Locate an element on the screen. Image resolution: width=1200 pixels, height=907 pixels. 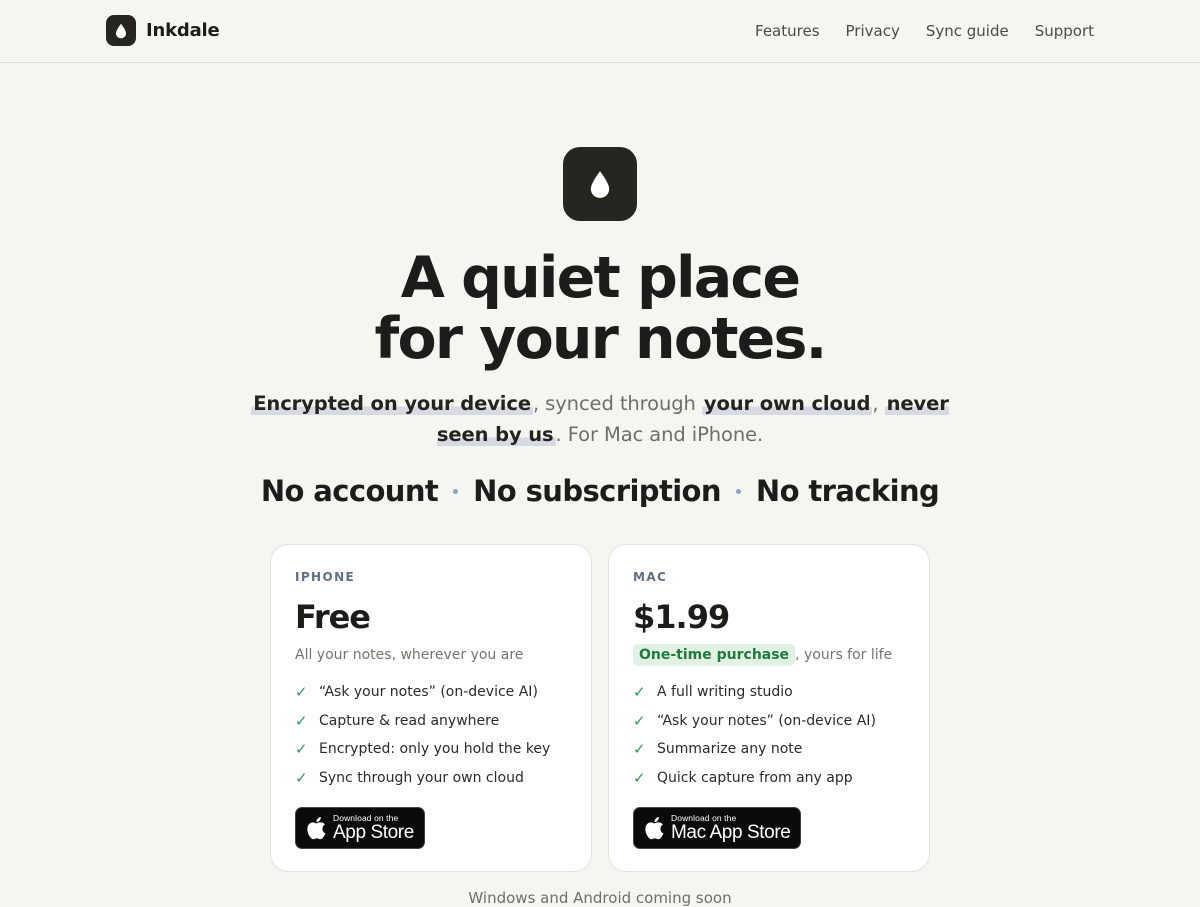
subline-text-1: , synced through is located at coordinates (617, 403).